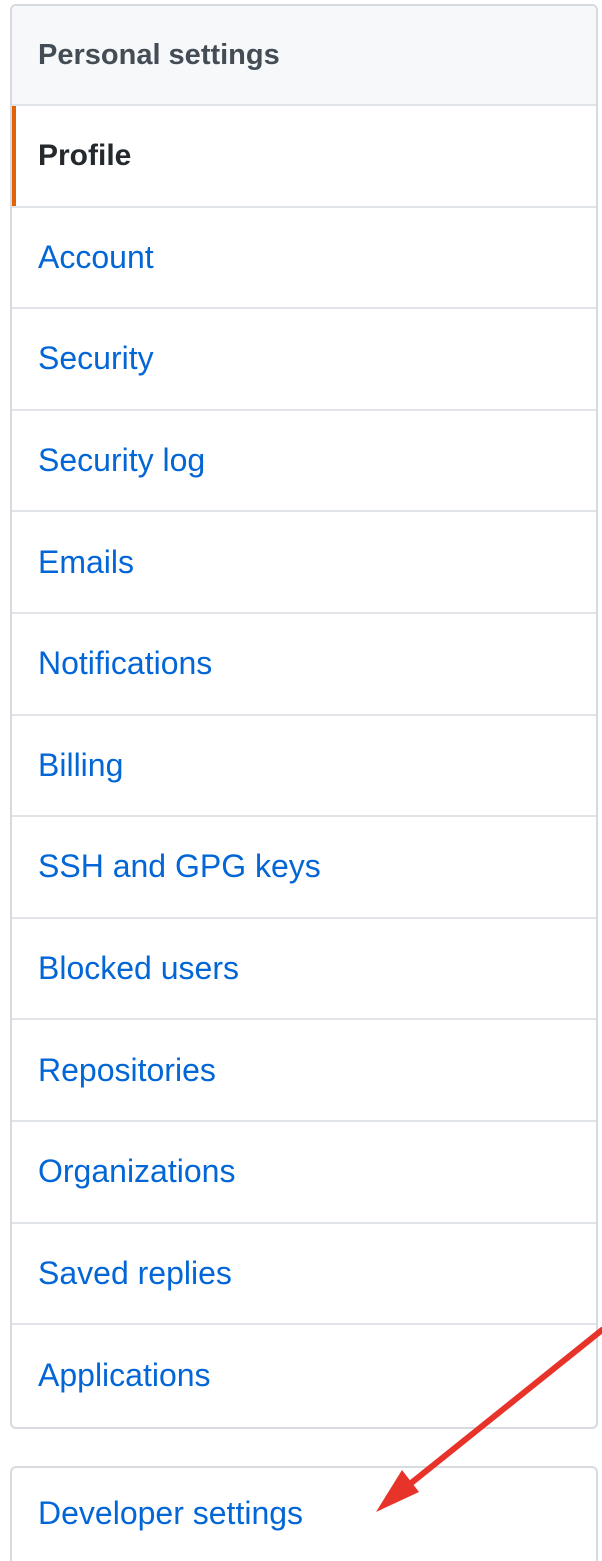  What do you see at coordinates (304, 970) in the screenshot?
I see `sidebar-item-blocked-users: Blocked users` at bounding box center [304, 970].